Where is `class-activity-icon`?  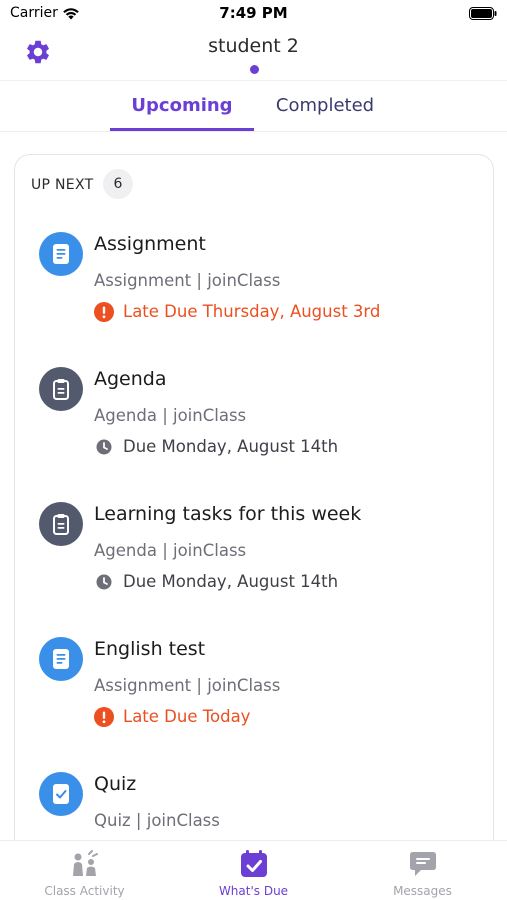 class-activity-icon is located at coordinates (85, 863).